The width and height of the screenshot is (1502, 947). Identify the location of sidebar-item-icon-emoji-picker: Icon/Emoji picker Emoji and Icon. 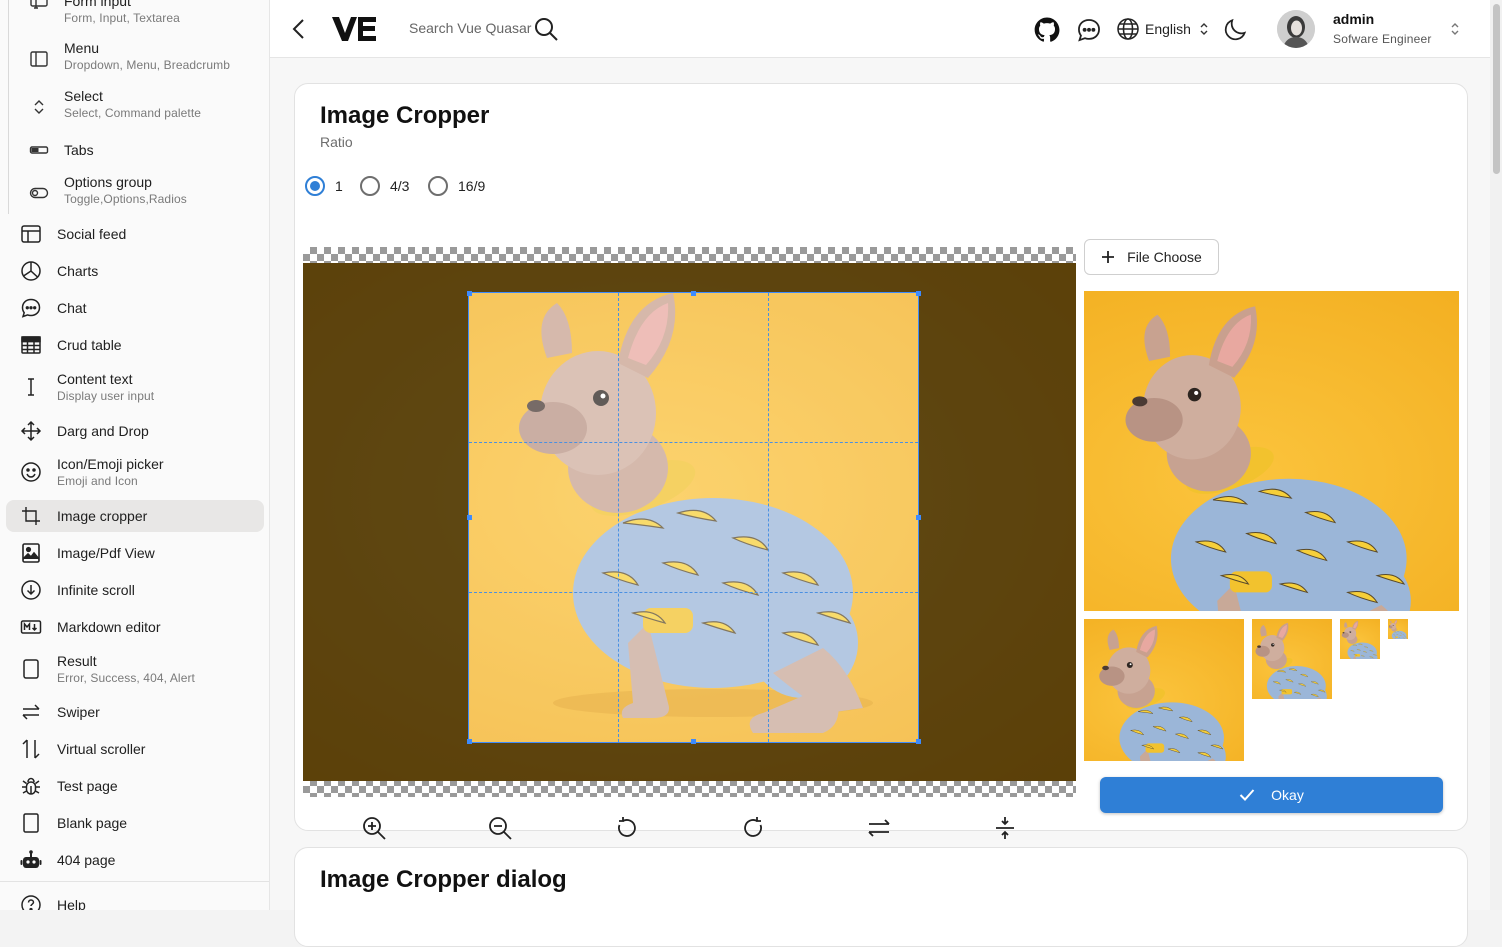
(135, 472).